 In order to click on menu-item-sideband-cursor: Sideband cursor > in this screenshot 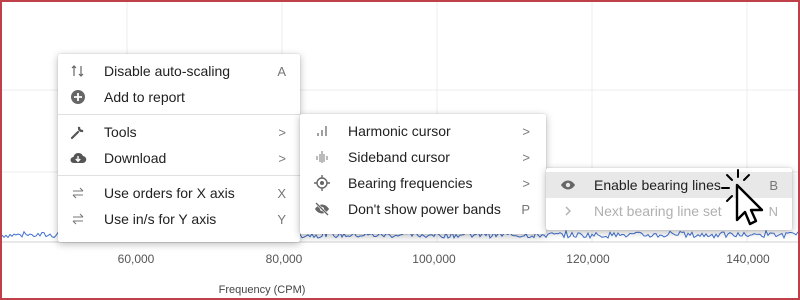, I will do `click(423, 157)`.